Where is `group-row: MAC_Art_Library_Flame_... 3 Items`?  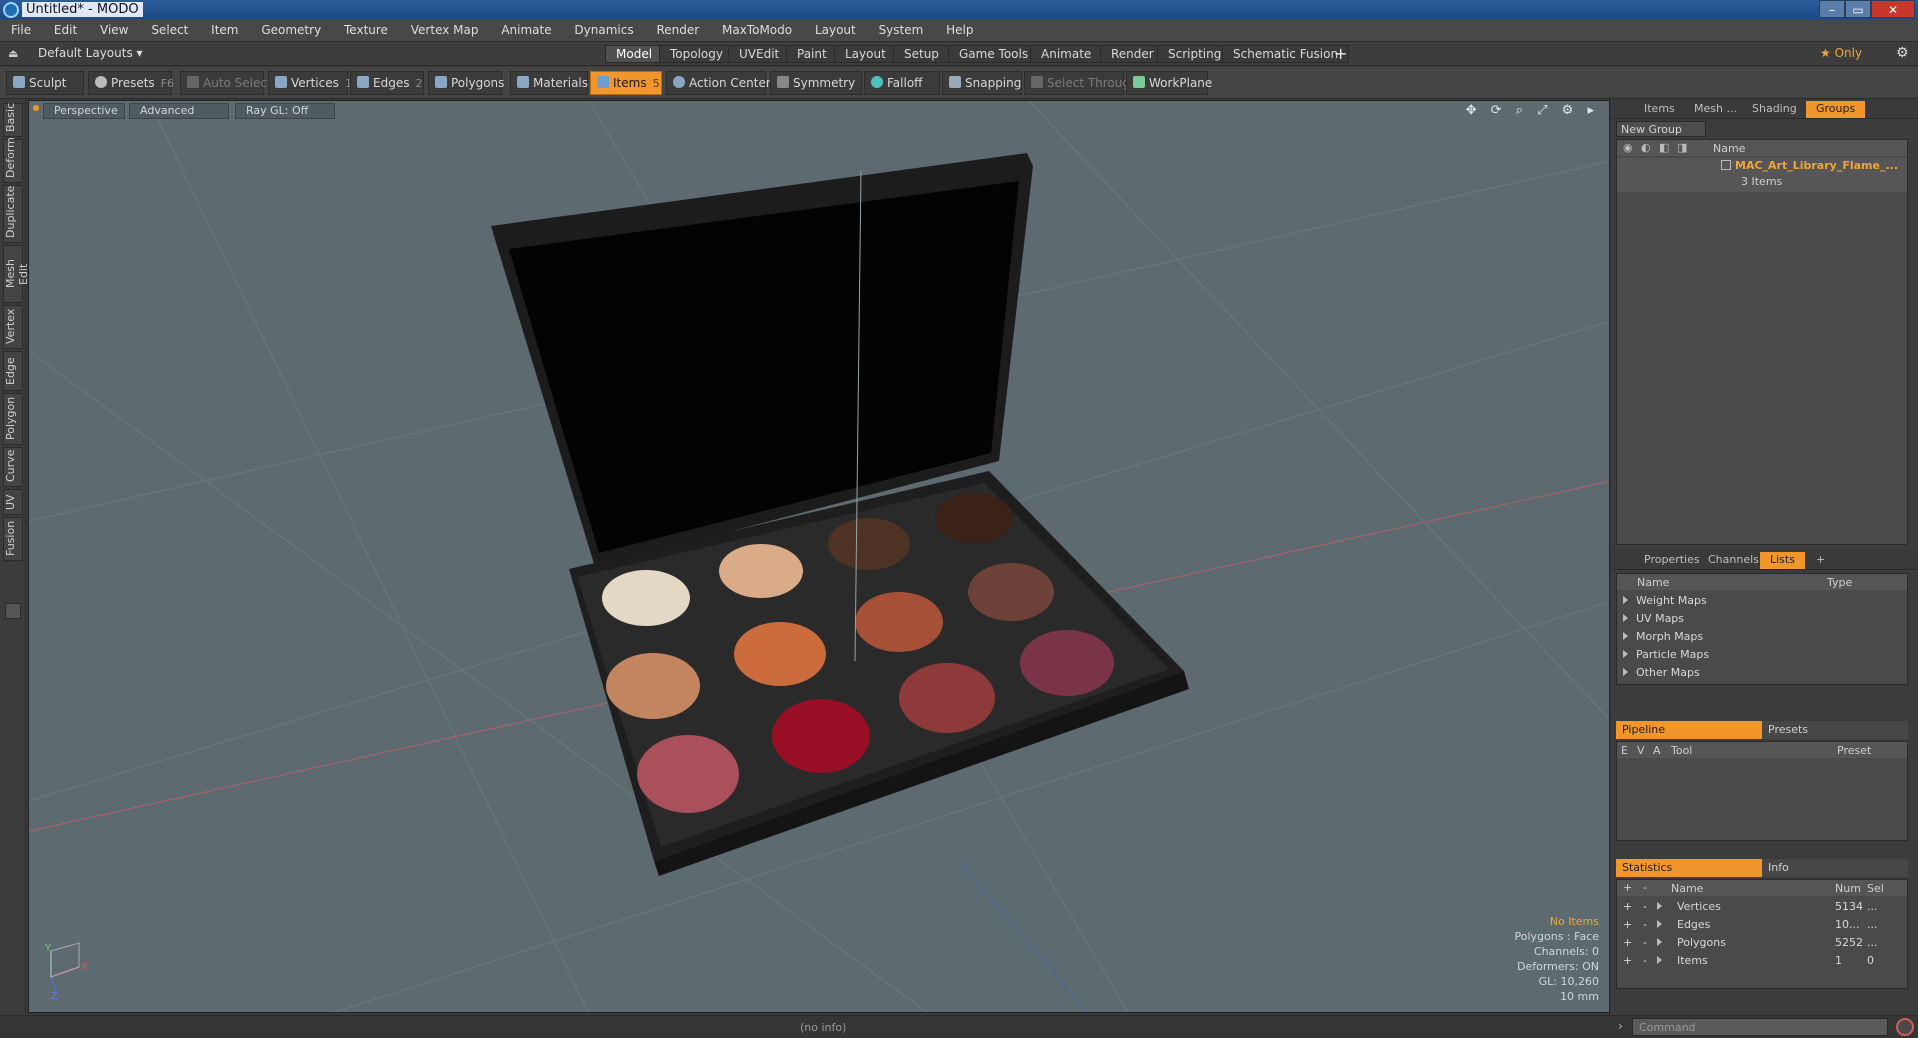 group-row: MAC_Art_Library_Flame_... 3 Items is located at coordinates (1762, 175).